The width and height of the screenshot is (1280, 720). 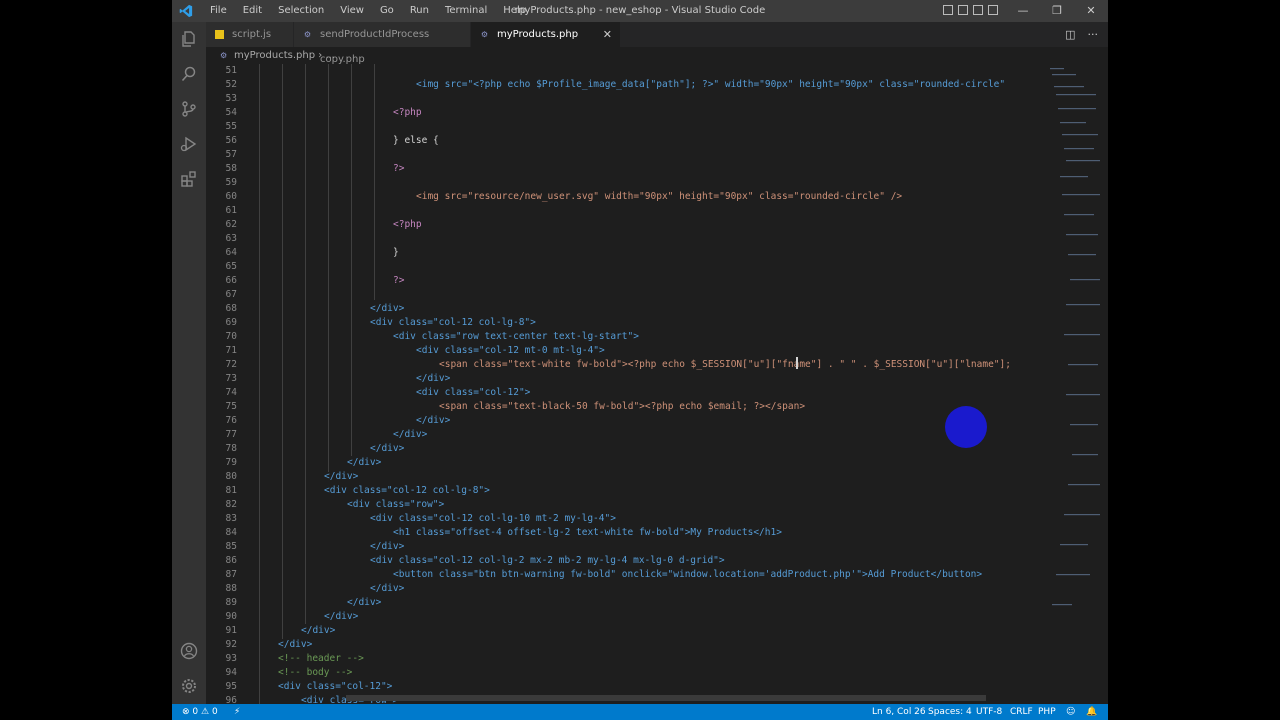 What do you see at coordinates (948, 10) in the screenshot?
I see `toggle-sidebar-icon` at bounding box center [948, 10].